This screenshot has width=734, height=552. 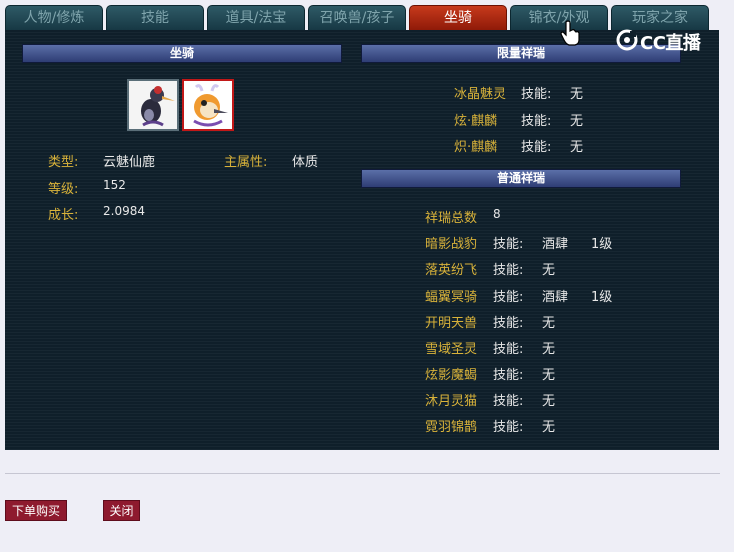 I want to click on crane-mount-icon, so click(x=153, y=105).